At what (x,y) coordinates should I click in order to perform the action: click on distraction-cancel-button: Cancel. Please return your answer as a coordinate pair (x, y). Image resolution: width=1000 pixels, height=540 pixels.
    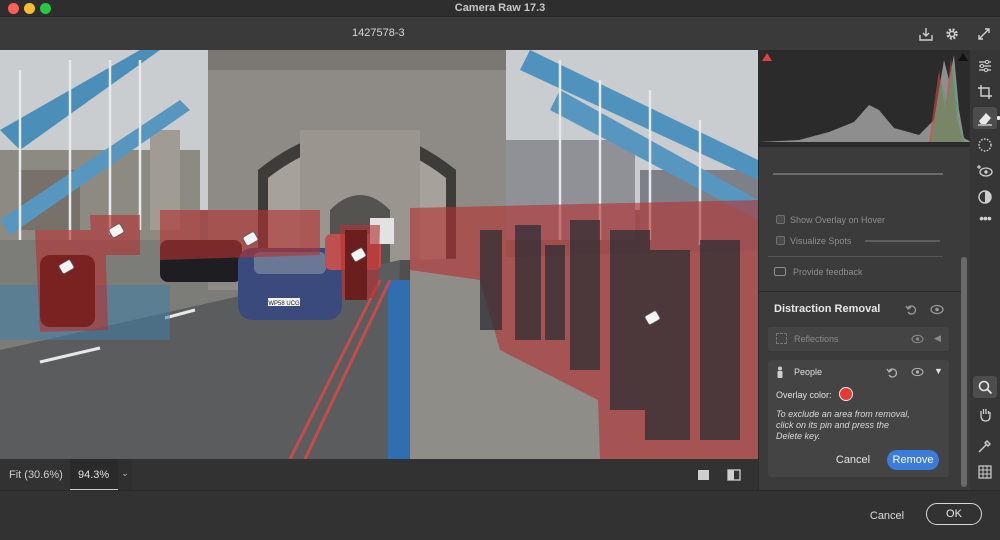
    Looking at the image, I should click on (853, 460).